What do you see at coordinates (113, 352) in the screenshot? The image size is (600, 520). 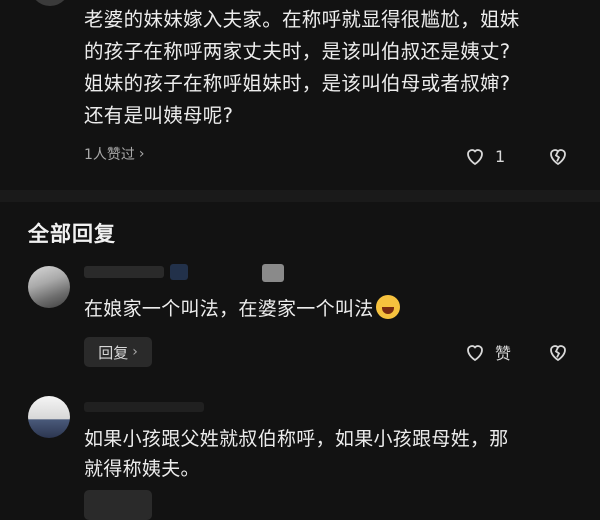 I see `reply-label: 回复` at bounding box center [113, 352].